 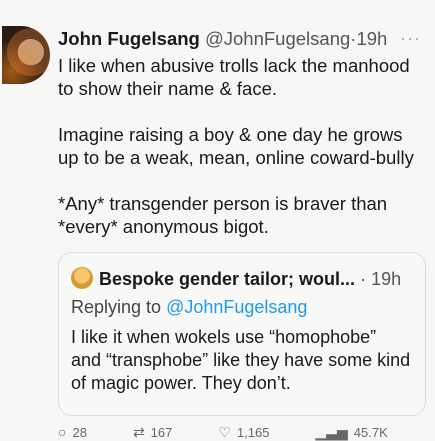 What do you see at coordinates (161, 432) in the screenshot?
I see `retweet-count: 167` at bounding box center [161, 432].